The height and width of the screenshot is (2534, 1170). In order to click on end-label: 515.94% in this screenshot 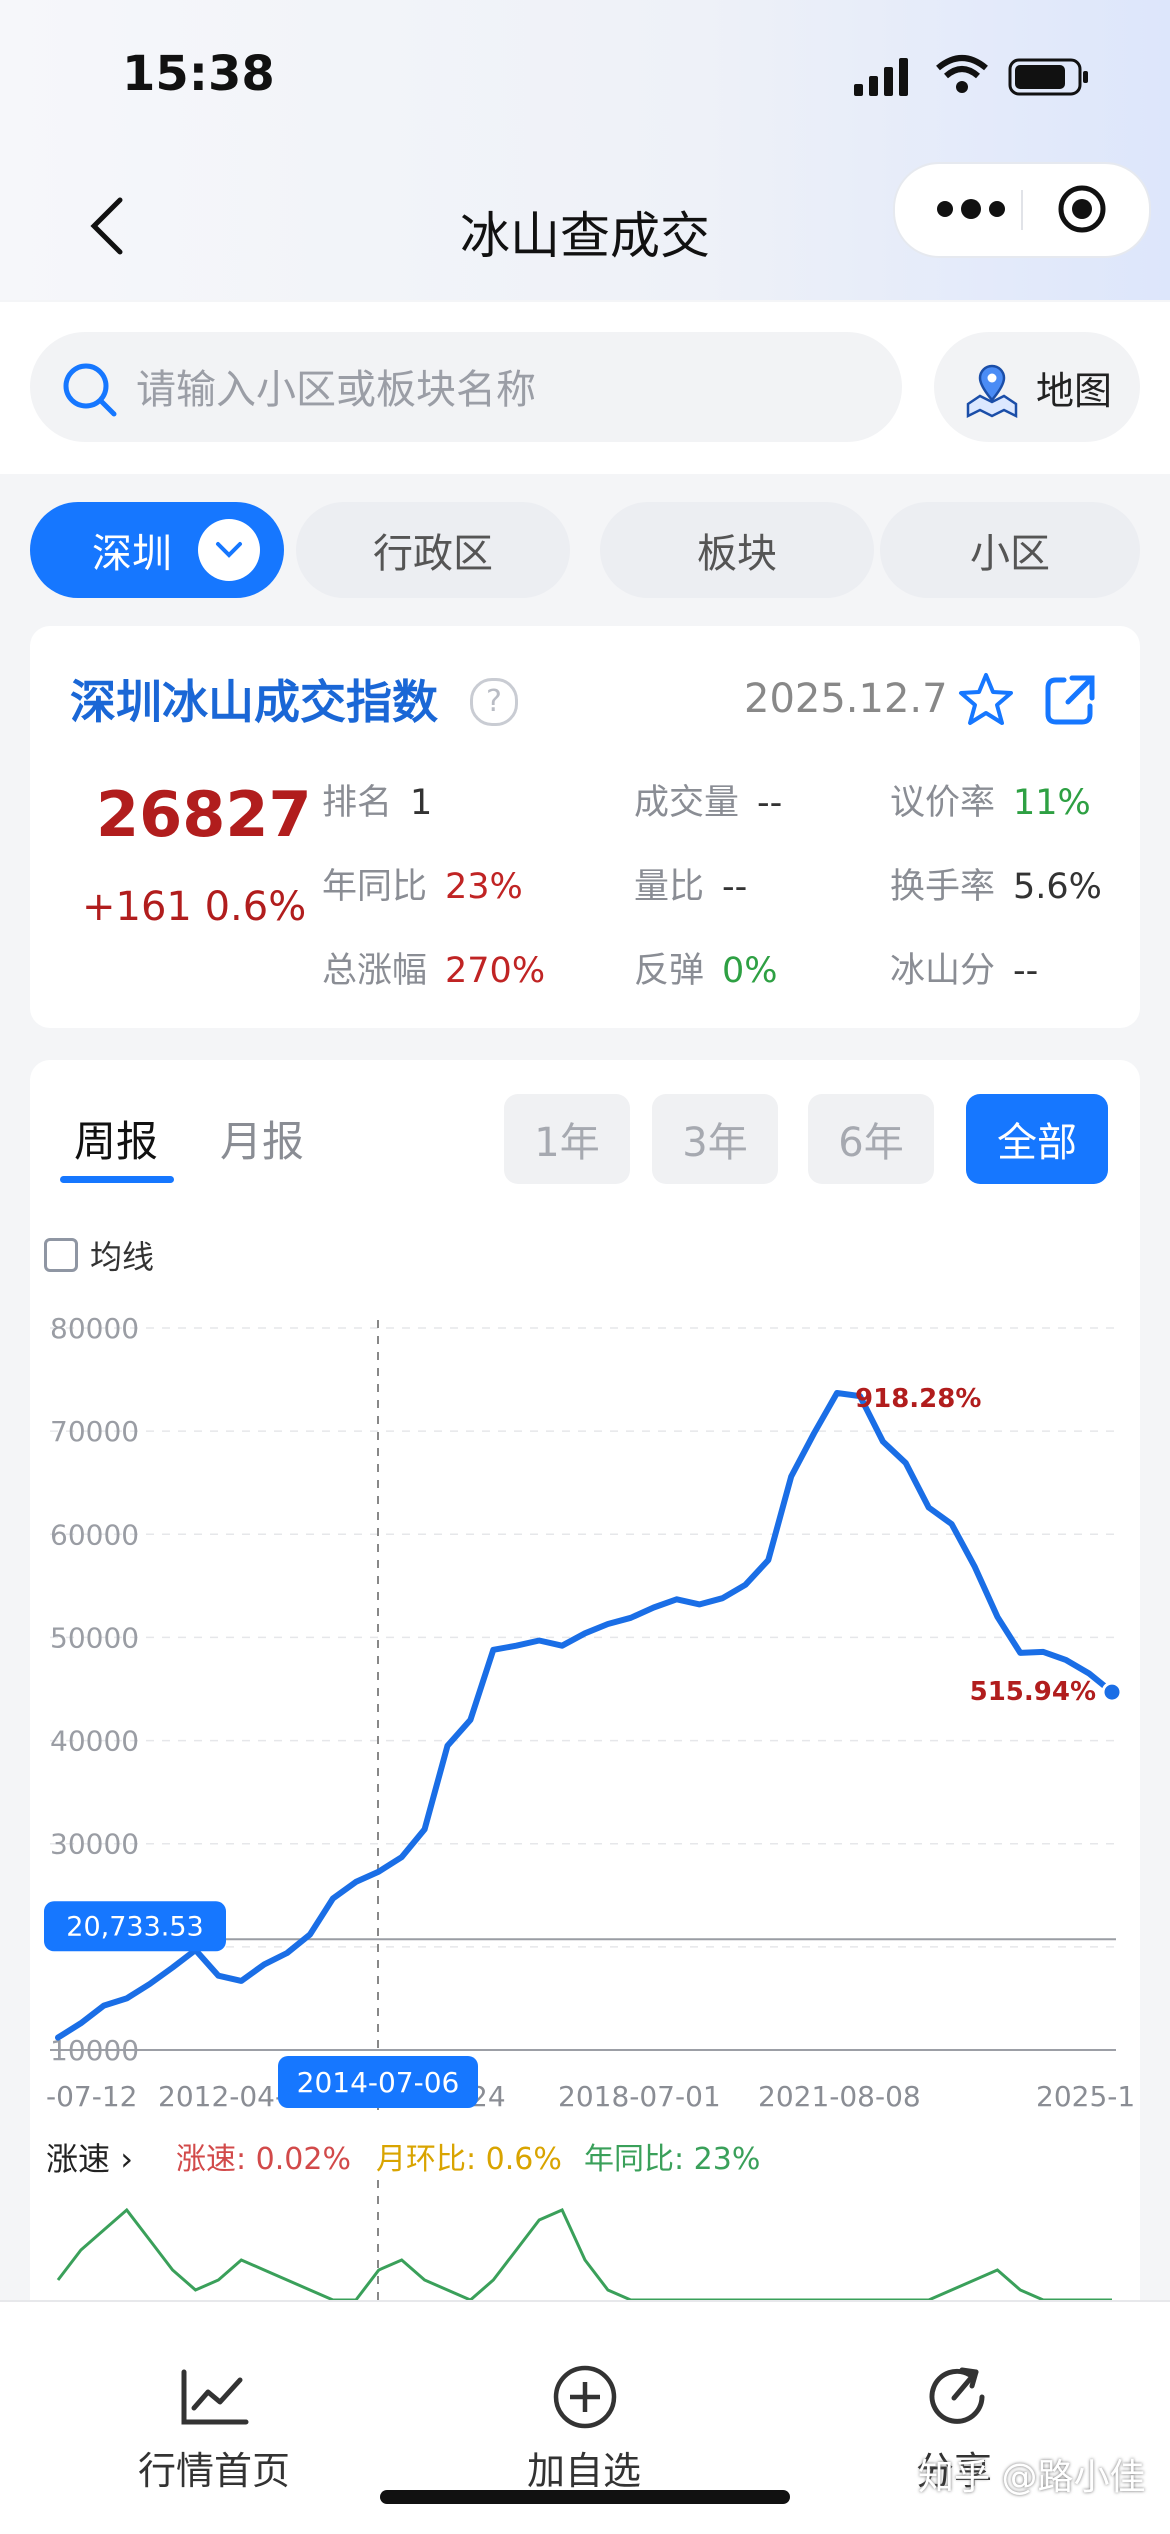, I will do `click(1033, 1692)`.